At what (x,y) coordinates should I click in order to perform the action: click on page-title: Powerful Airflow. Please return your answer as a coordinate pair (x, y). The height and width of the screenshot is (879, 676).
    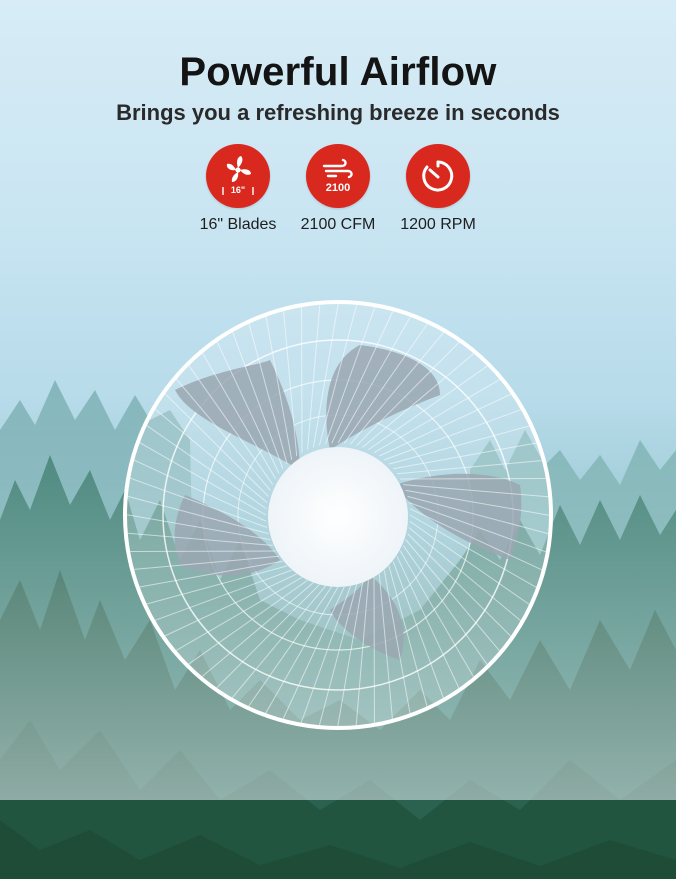
    Looking at the image, I should click on (338, 72).